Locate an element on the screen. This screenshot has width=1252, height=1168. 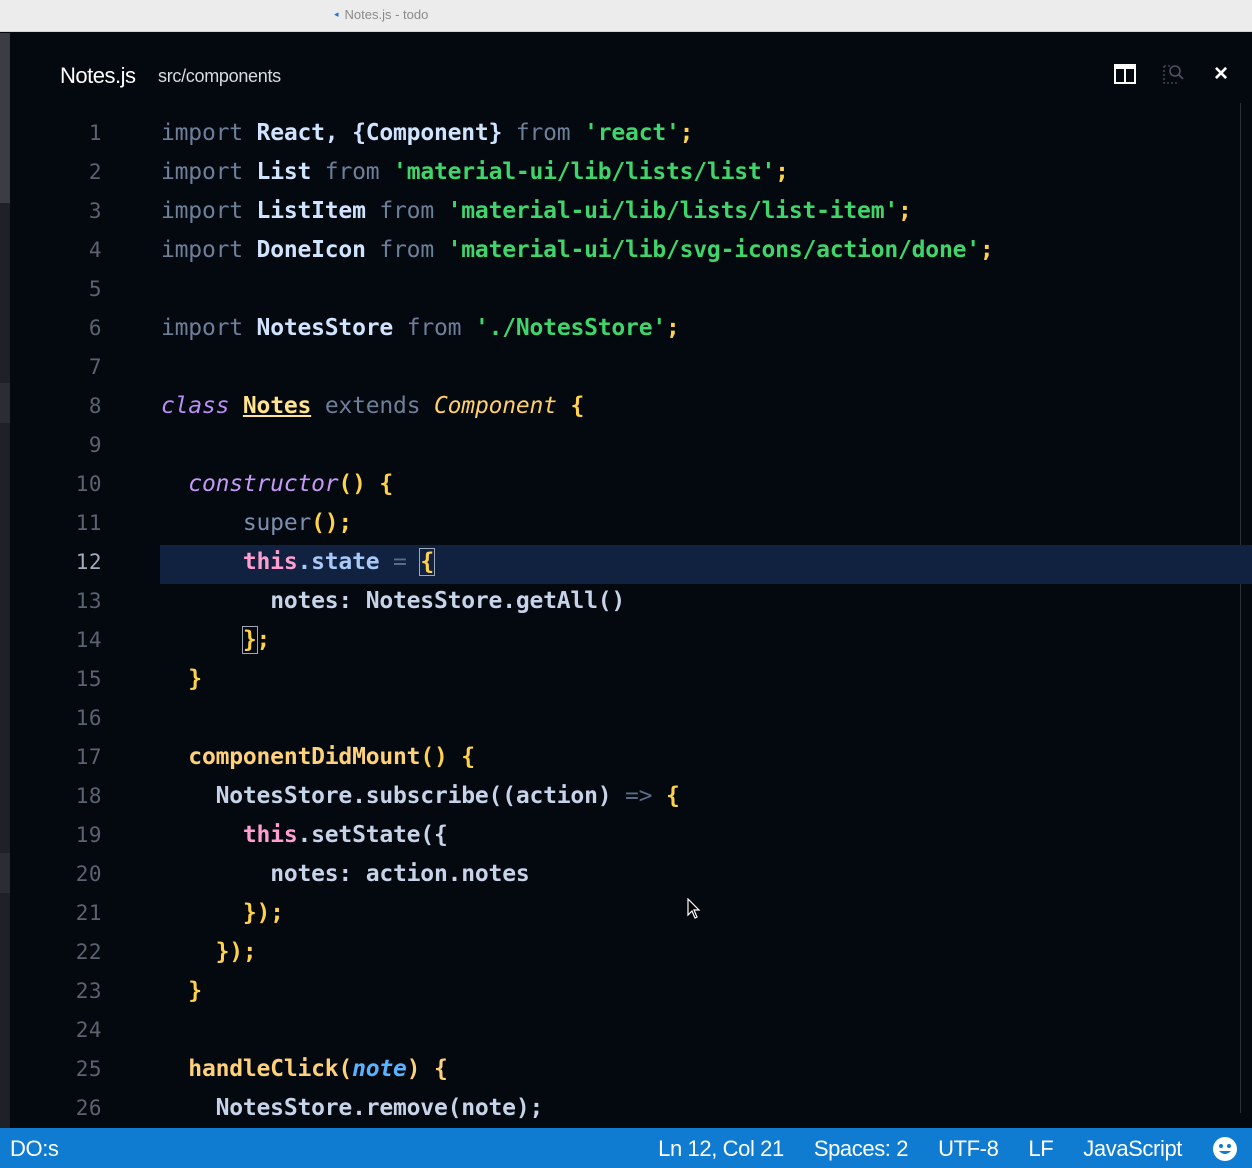
code-line: 6 import NotesStore from './NotesStore'; is located at coordinates (631, 330).